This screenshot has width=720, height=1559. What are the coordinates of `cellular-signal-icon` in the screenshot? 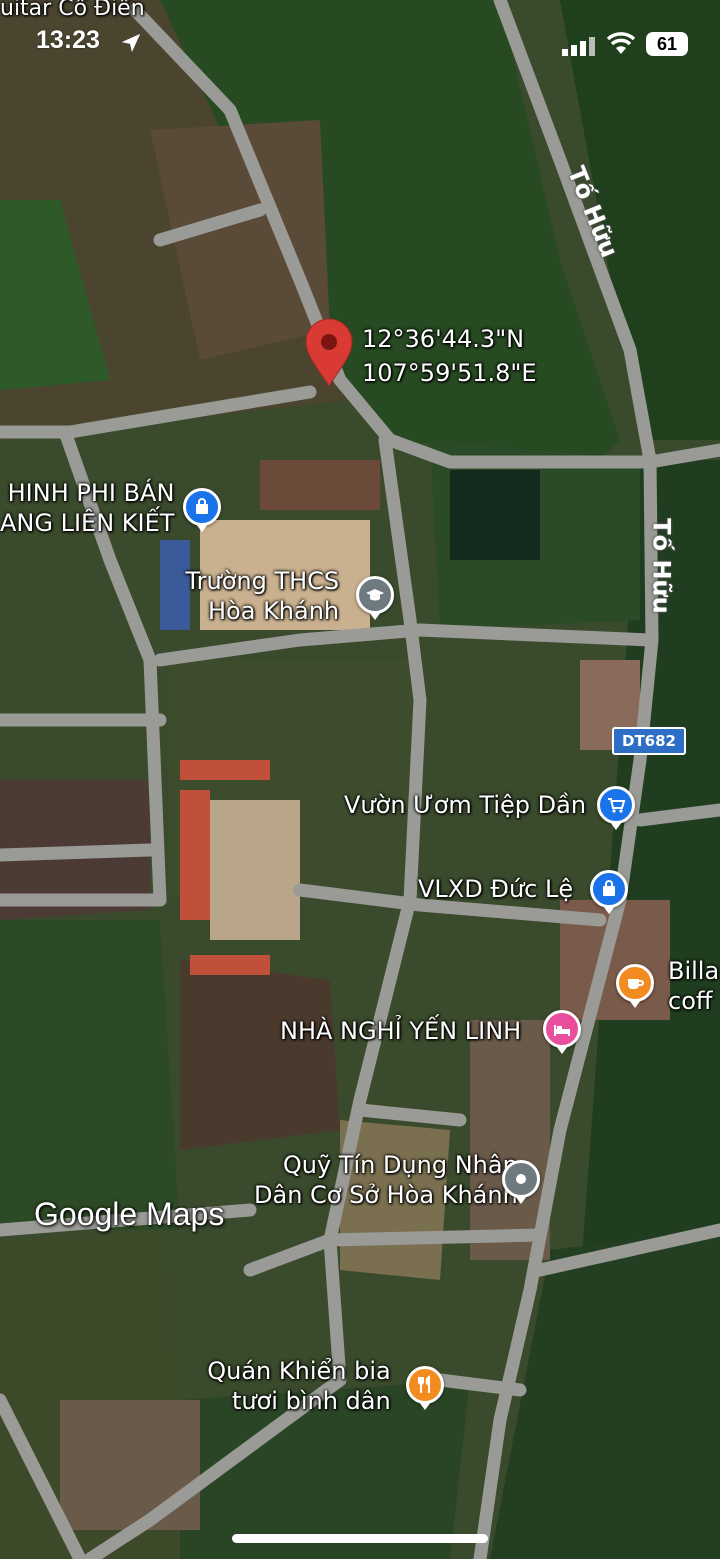 It's located at (579, 46).